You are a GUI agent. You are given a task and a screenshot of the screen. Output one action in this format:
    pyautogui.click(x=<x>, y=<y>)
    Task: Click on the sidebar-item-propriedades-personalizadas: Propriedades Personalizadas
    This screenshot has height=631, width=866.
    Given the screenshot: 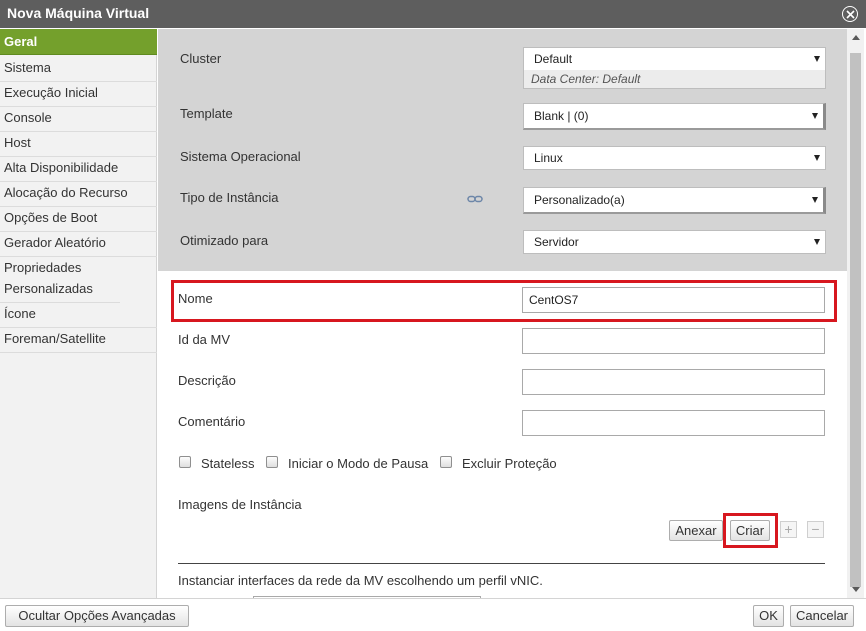 What is the action you would take?
    pyautogui.click(x=60, y=280)
    